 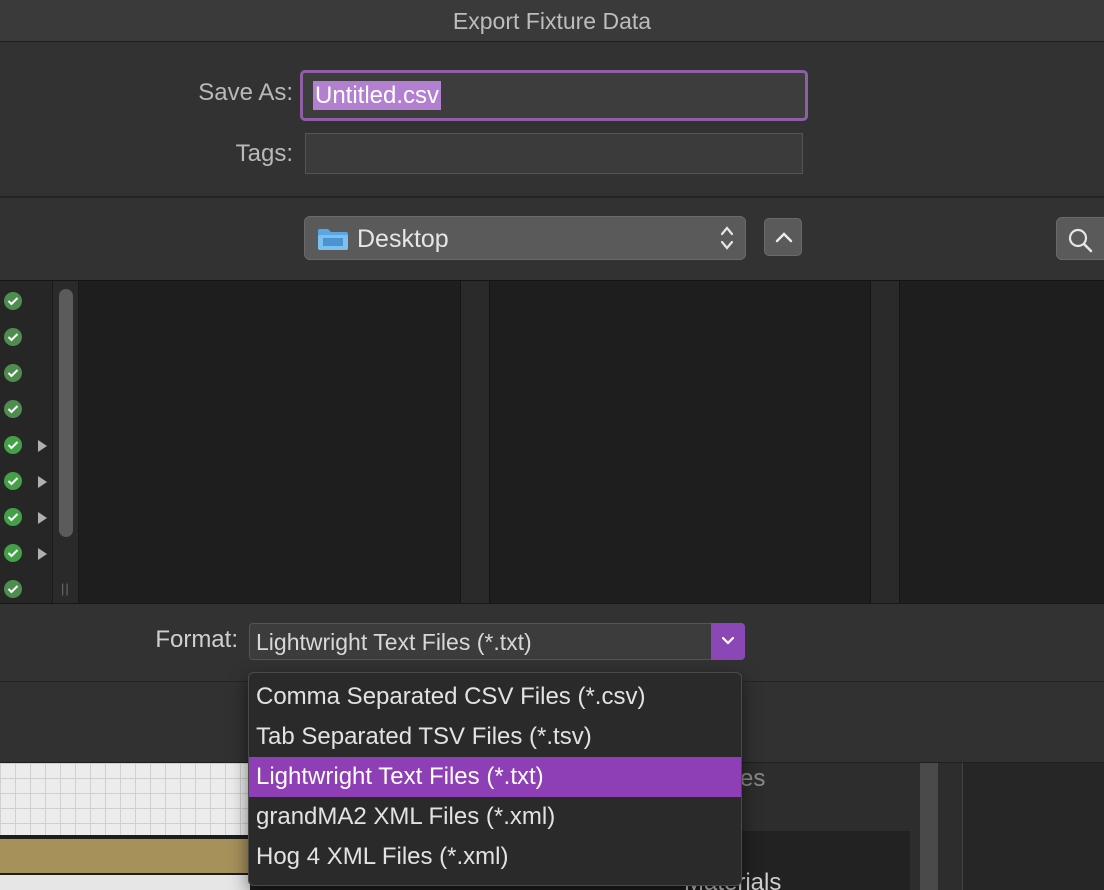 I want to click on search-button, so click(x=1080, y=238).